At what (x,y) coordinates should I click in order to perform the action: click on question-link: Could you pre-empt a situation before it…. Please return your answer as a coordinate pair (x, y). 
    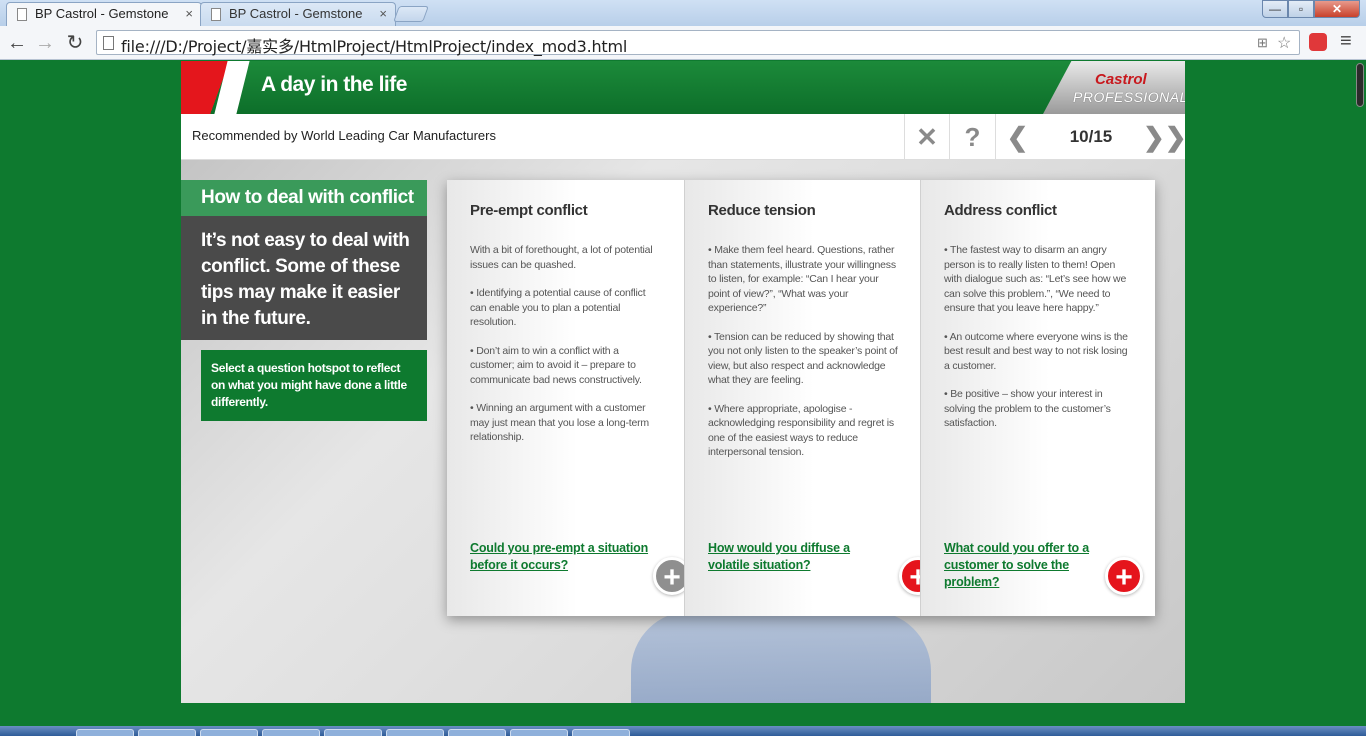
    Looking at the image, I should click on (560, 557).